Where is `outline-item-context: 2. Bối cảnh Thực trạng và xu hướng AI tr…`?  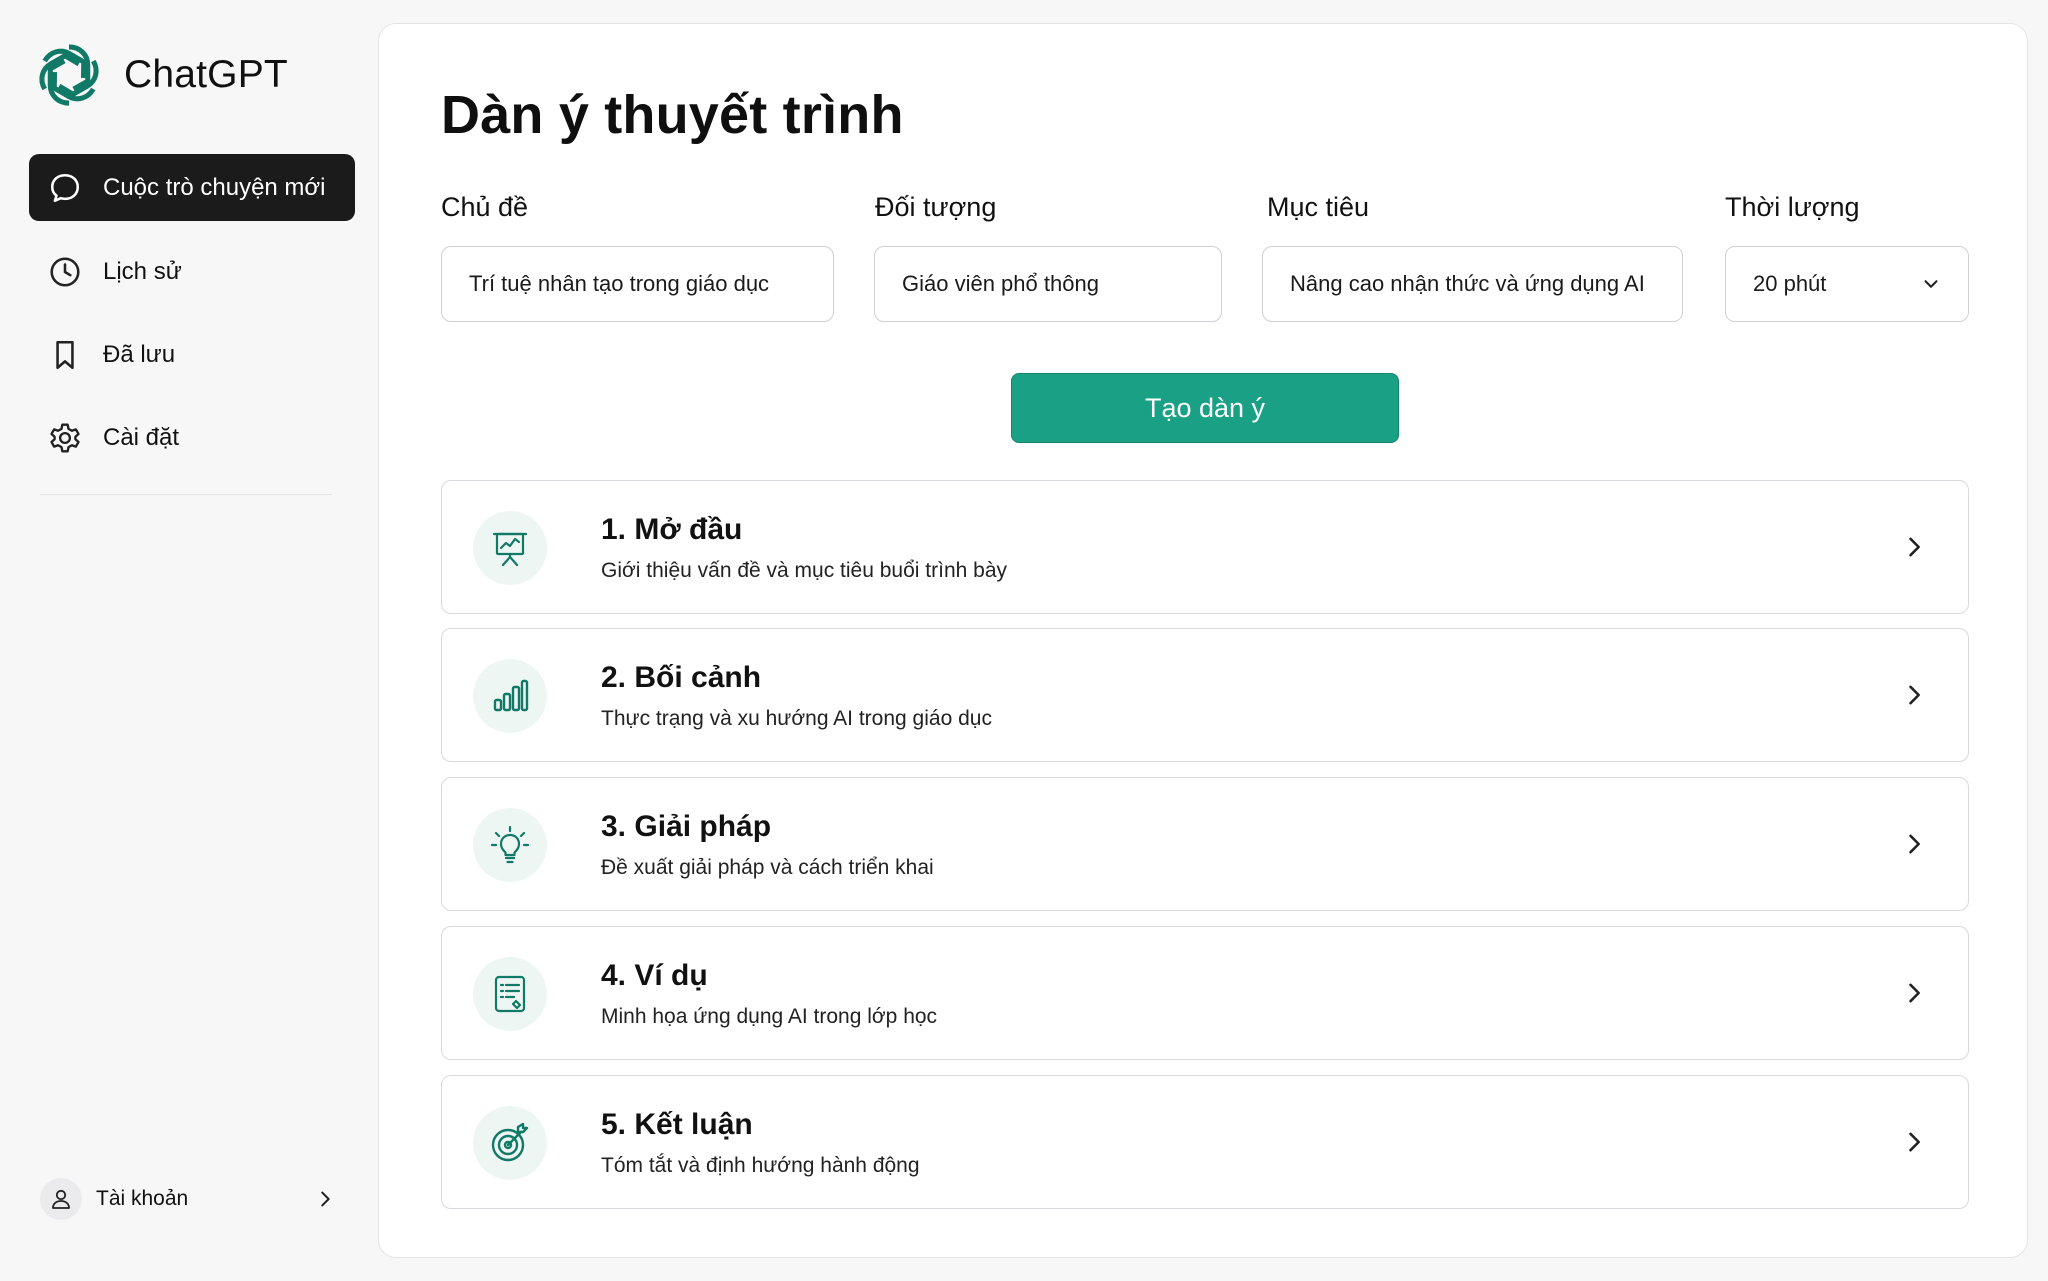 outline-item-context: 2. Bối cảnh Thực trạng và xu hướng AI tr… is located at coordinates (1205, 695).